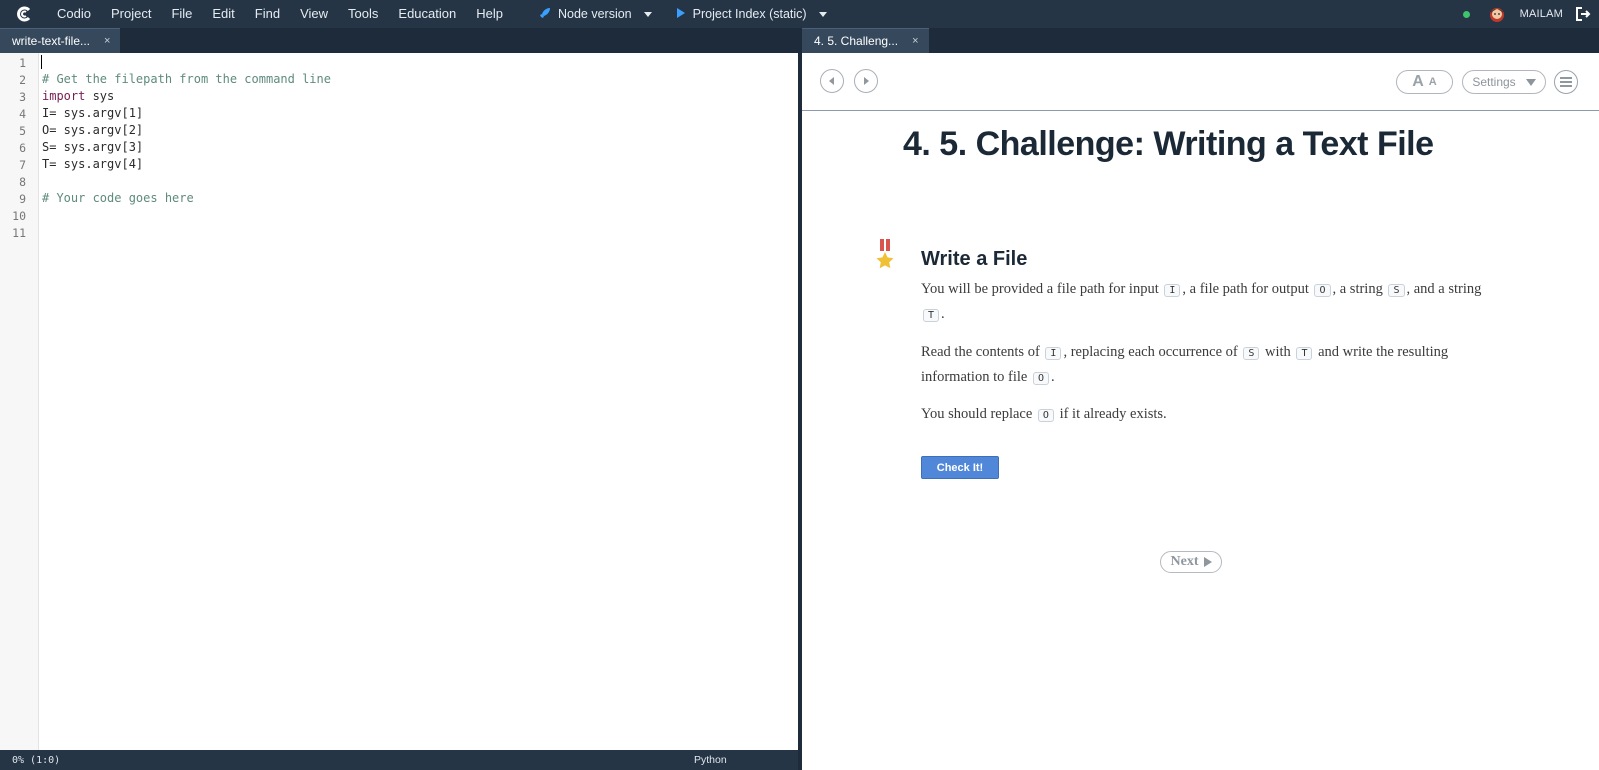 The width and height of the screenshot is (1599, 770). I want to click on font-increase-button: A, so click(1418, 82).